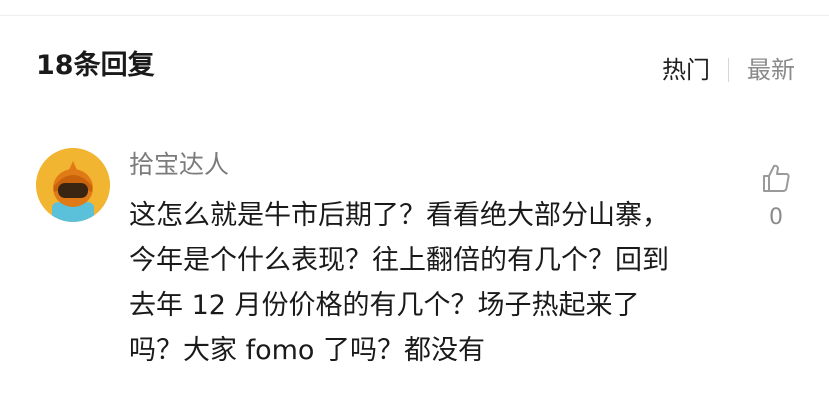  Describe the element at coordinates (179, 165) in the screenshot. I see `author-name: 拾宝达人` at that location.